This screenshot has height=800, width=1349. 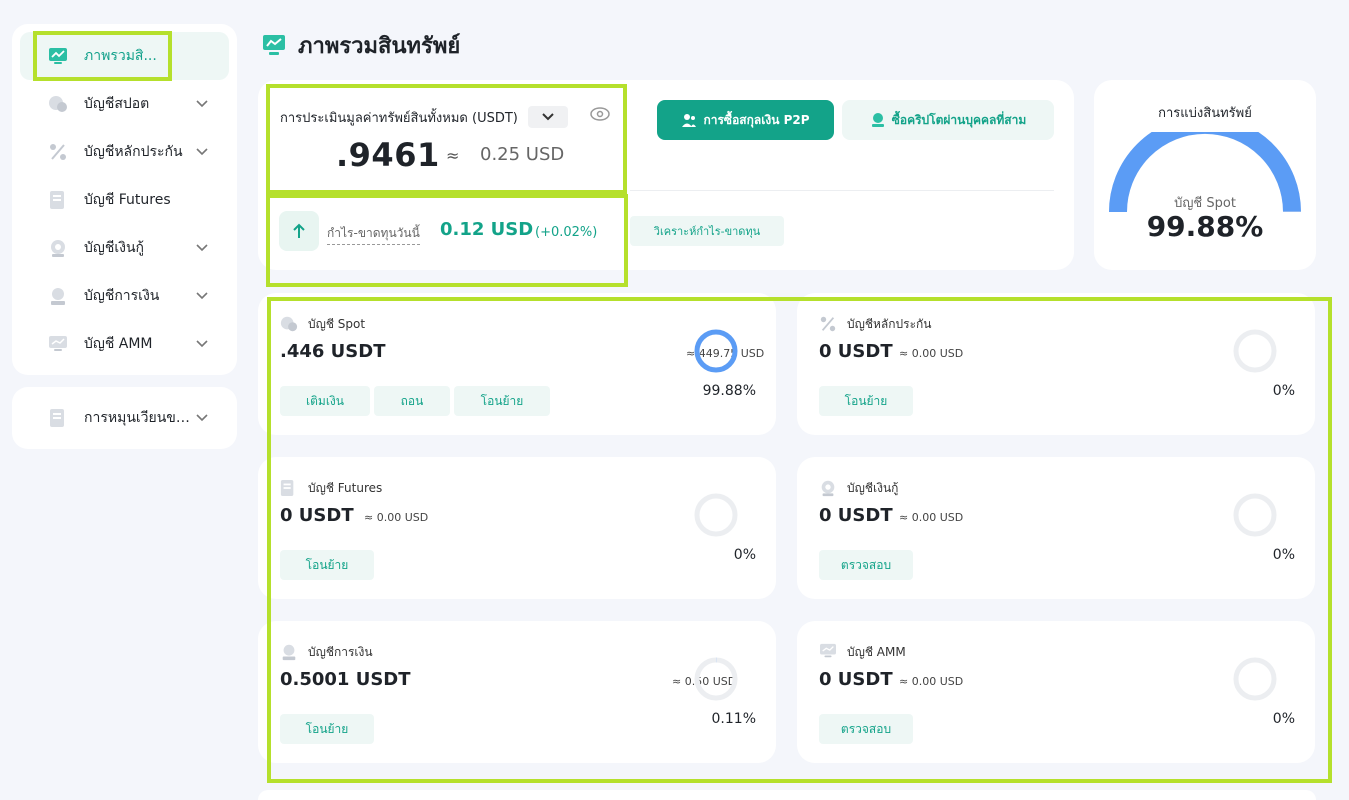 I want to click on loan-icon, so click(x=58, y=248).